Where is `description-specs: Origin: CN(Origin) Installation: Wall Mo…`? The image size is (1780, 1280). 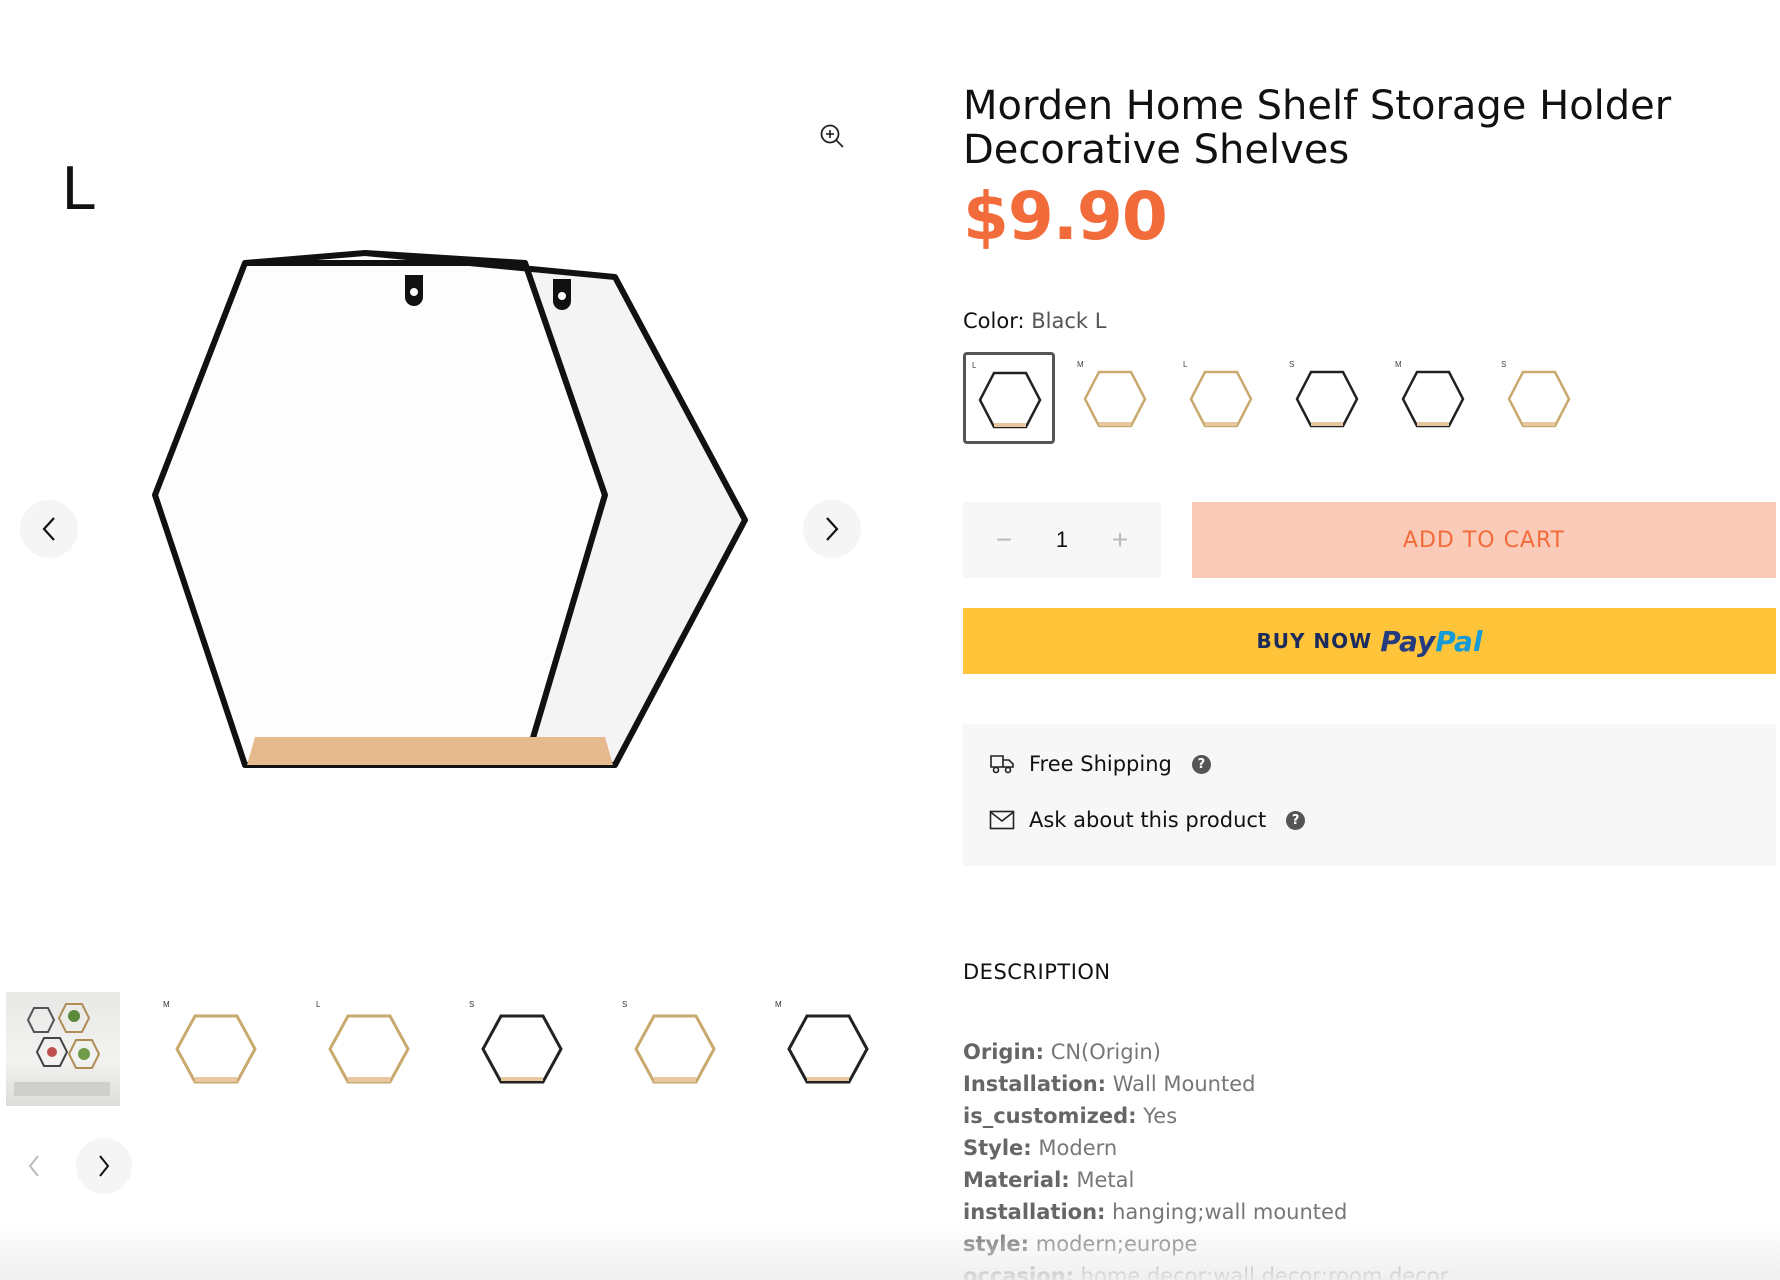 description-specs: Origin: CN(Origin) Installation: Wall Mo… is located at coordinates (1205, 1158).